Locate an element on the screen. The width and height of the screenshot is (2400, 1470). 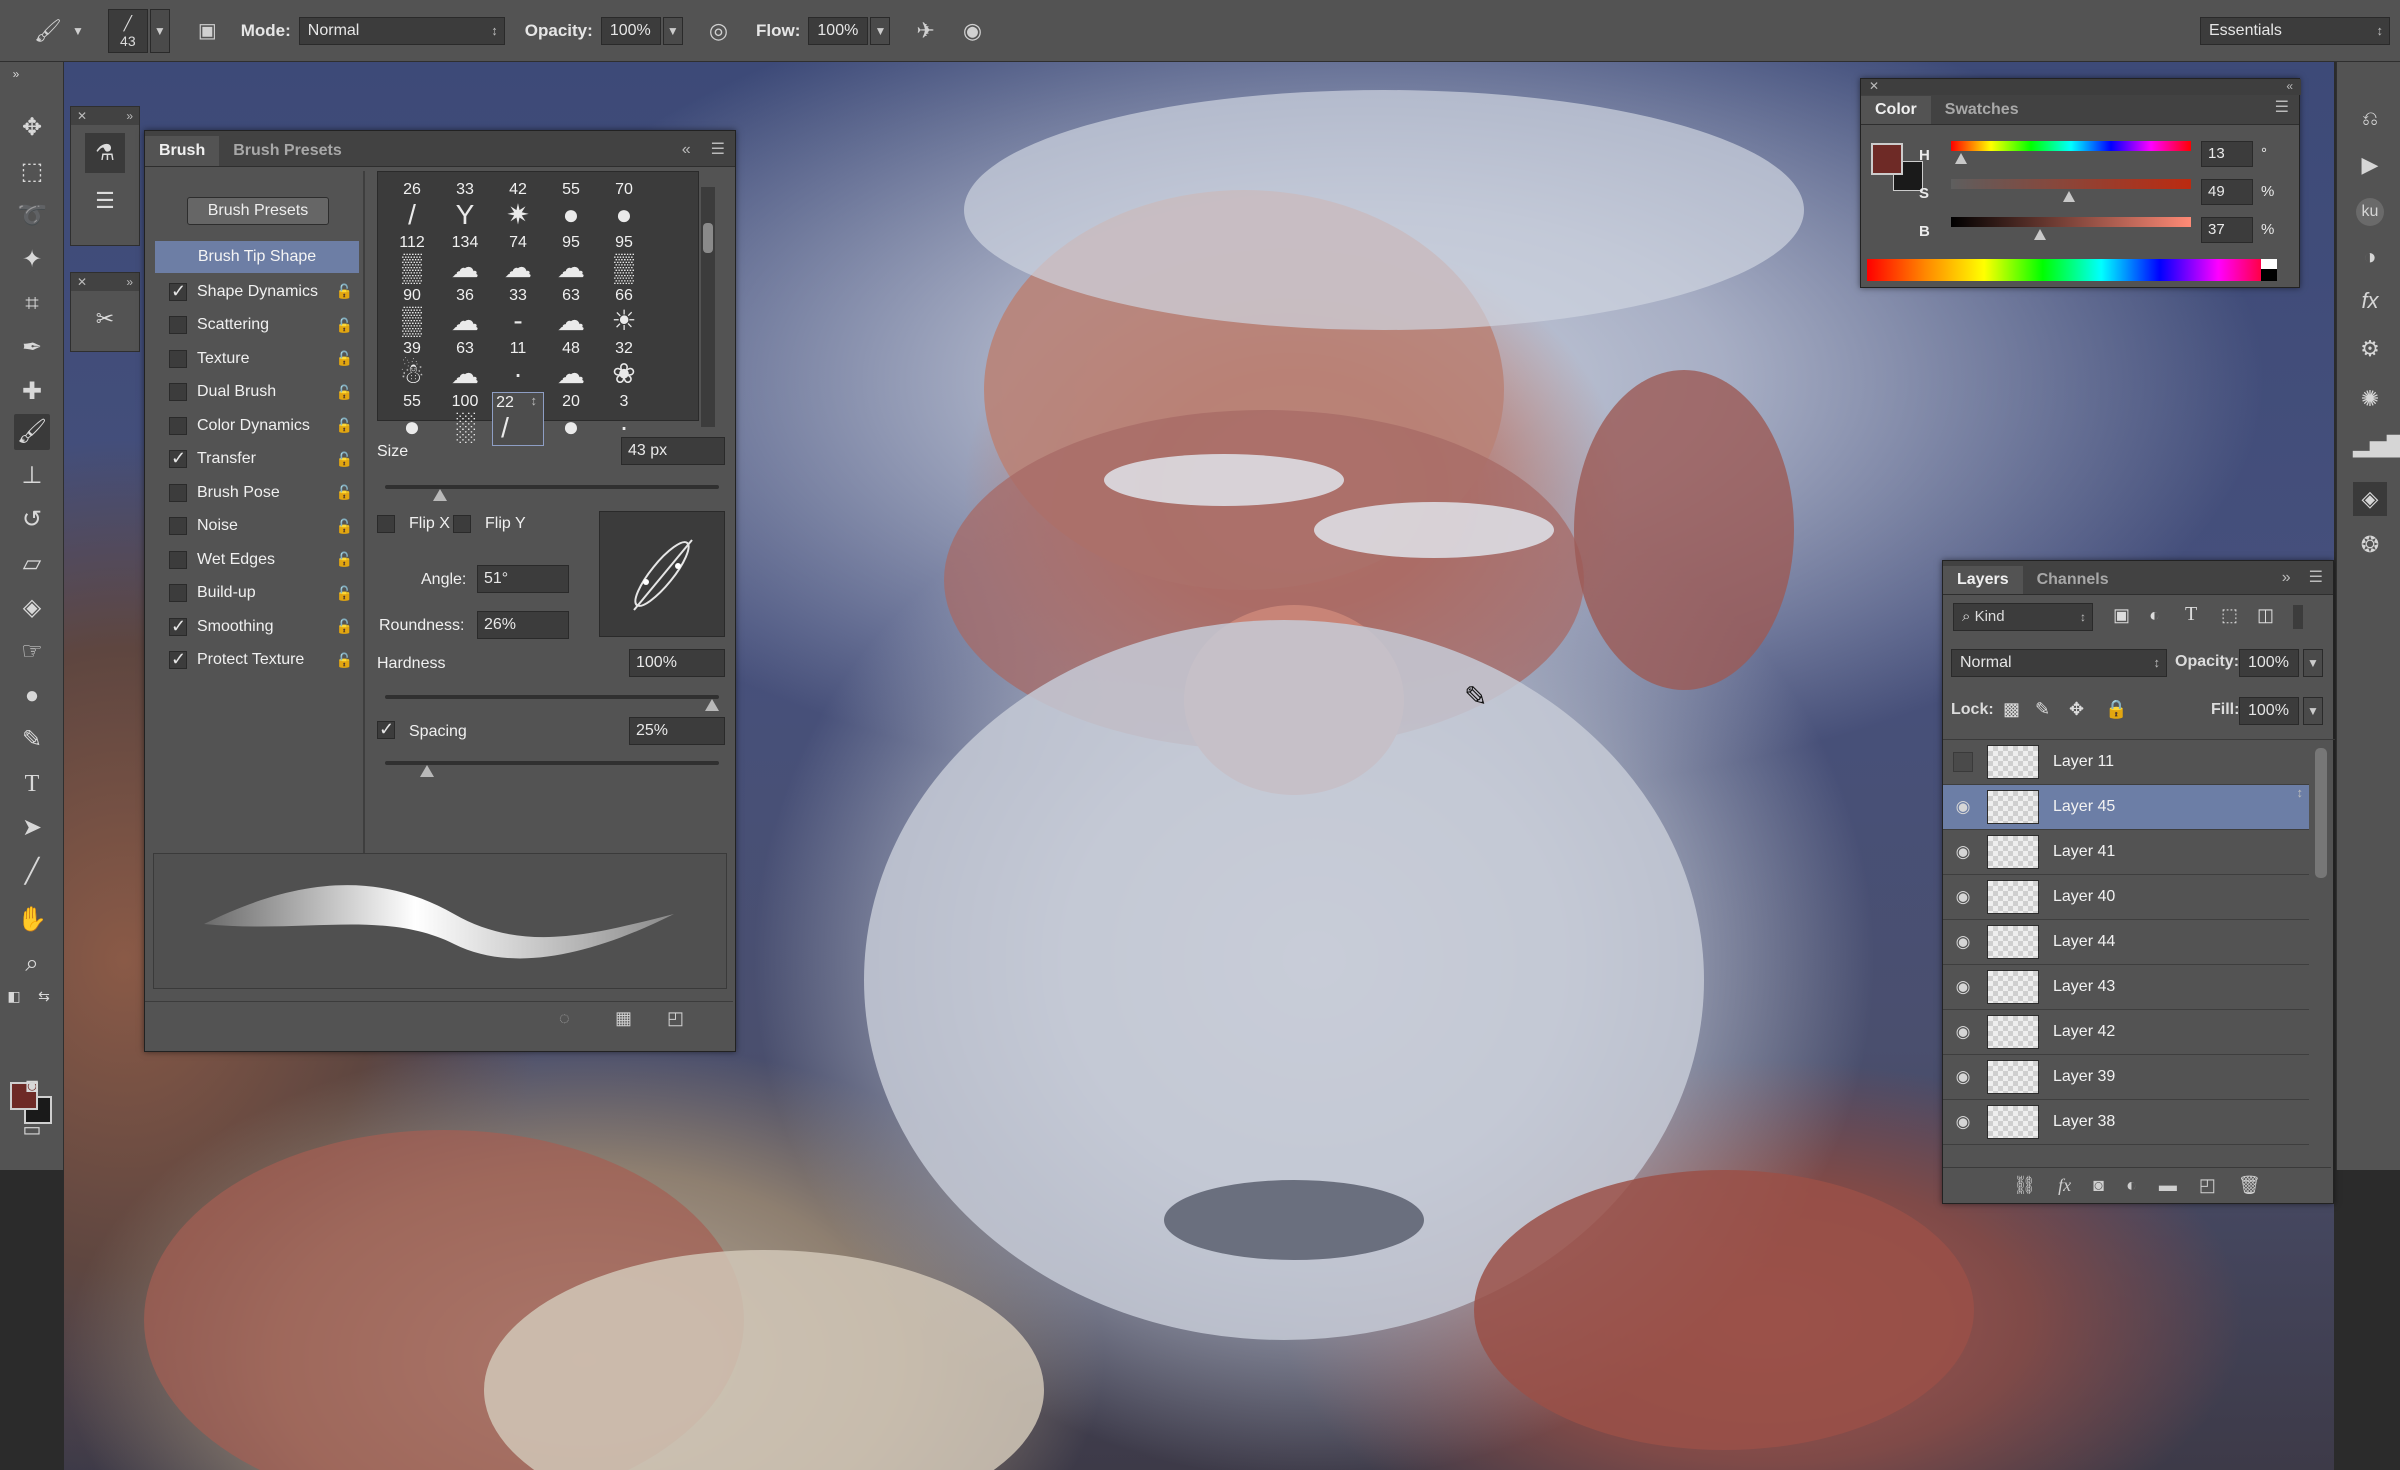
tab-layers: Layers is located at coordinates (1983, 580).